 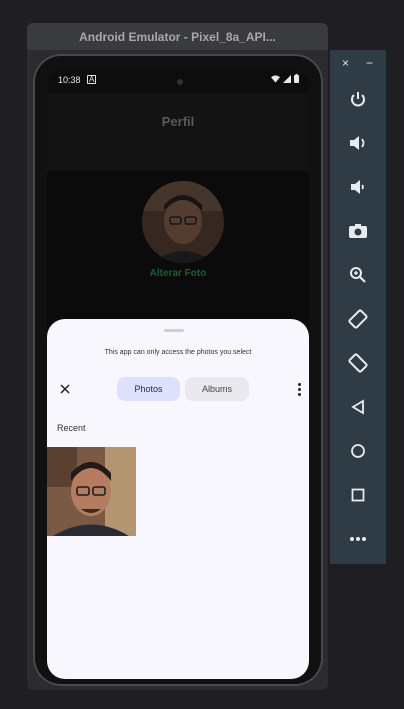 I want to click on close-window-button: ×, so click(x=345, y=63).